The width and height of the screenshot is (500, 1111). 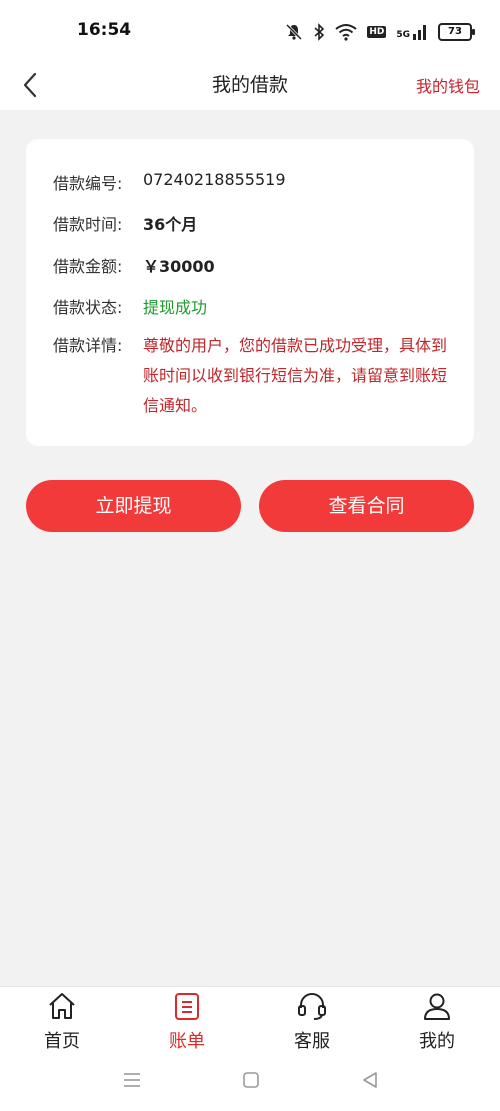 I want to click on network-label: 5G, so click(x=403, y=35).